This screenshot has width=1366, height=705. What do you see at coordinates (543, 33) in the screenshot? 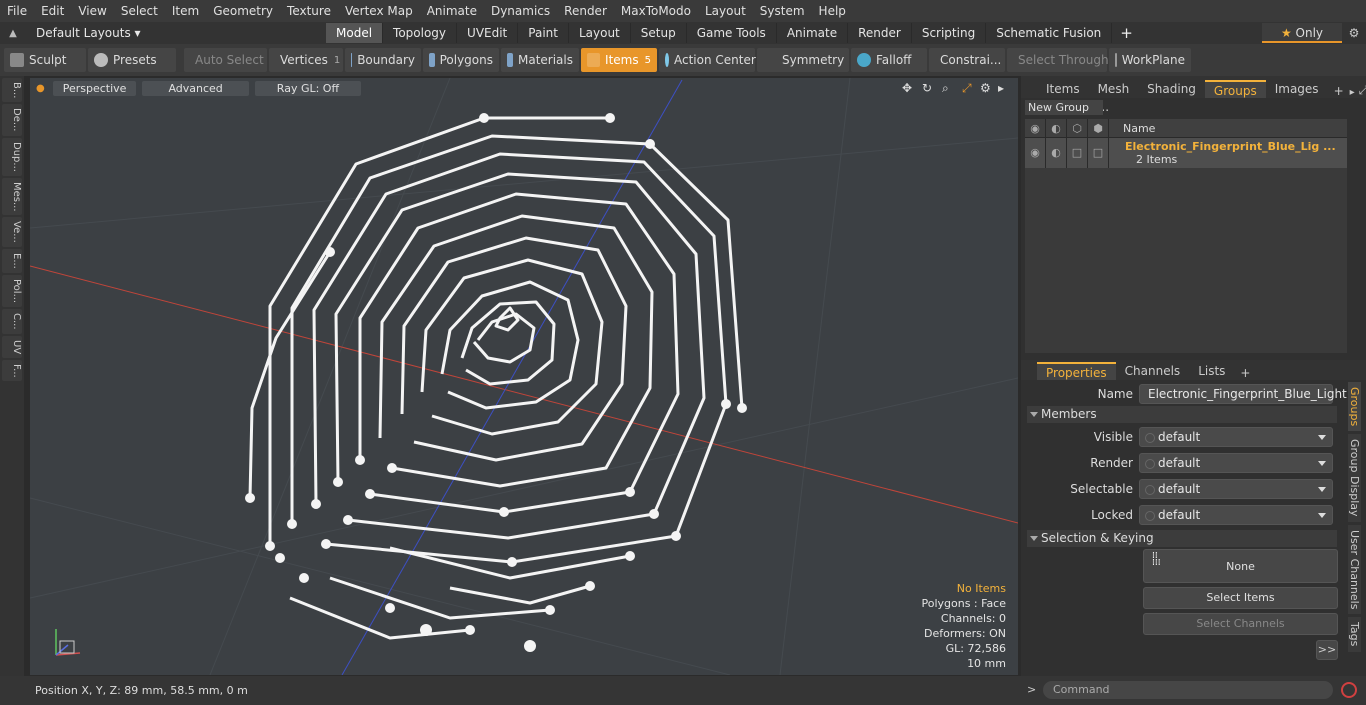
I see `tab-paint: Paint` at bounding box center [543, 33].